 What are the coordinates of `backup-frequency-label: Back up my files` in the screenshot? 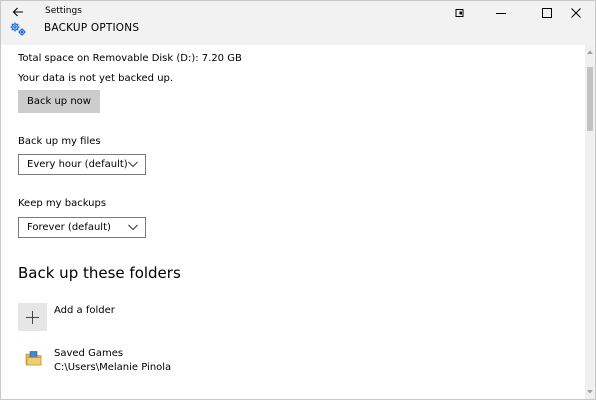 It's located at (59, 141).